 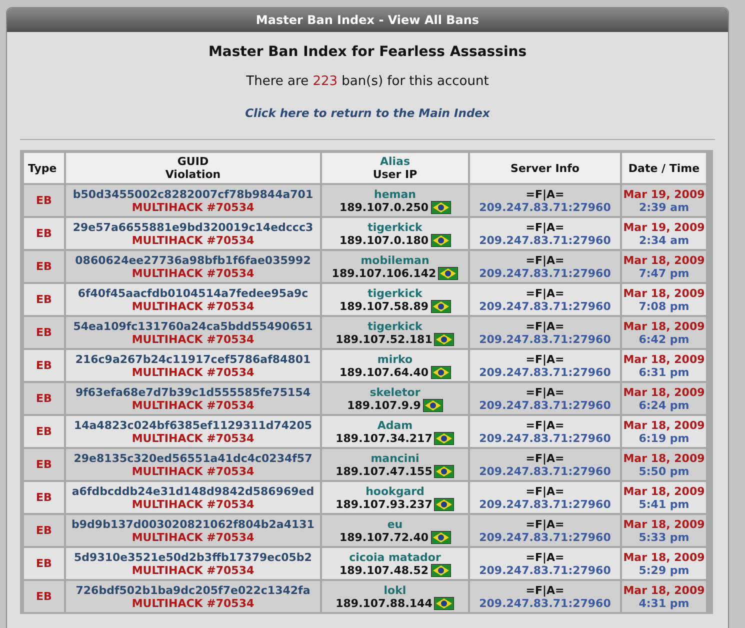 What do you see at coordinates (664, 497) in the screenshot?
I see `date-cell: Mar 18, 2009 5:41 pm` at bounding box center [664, 497].